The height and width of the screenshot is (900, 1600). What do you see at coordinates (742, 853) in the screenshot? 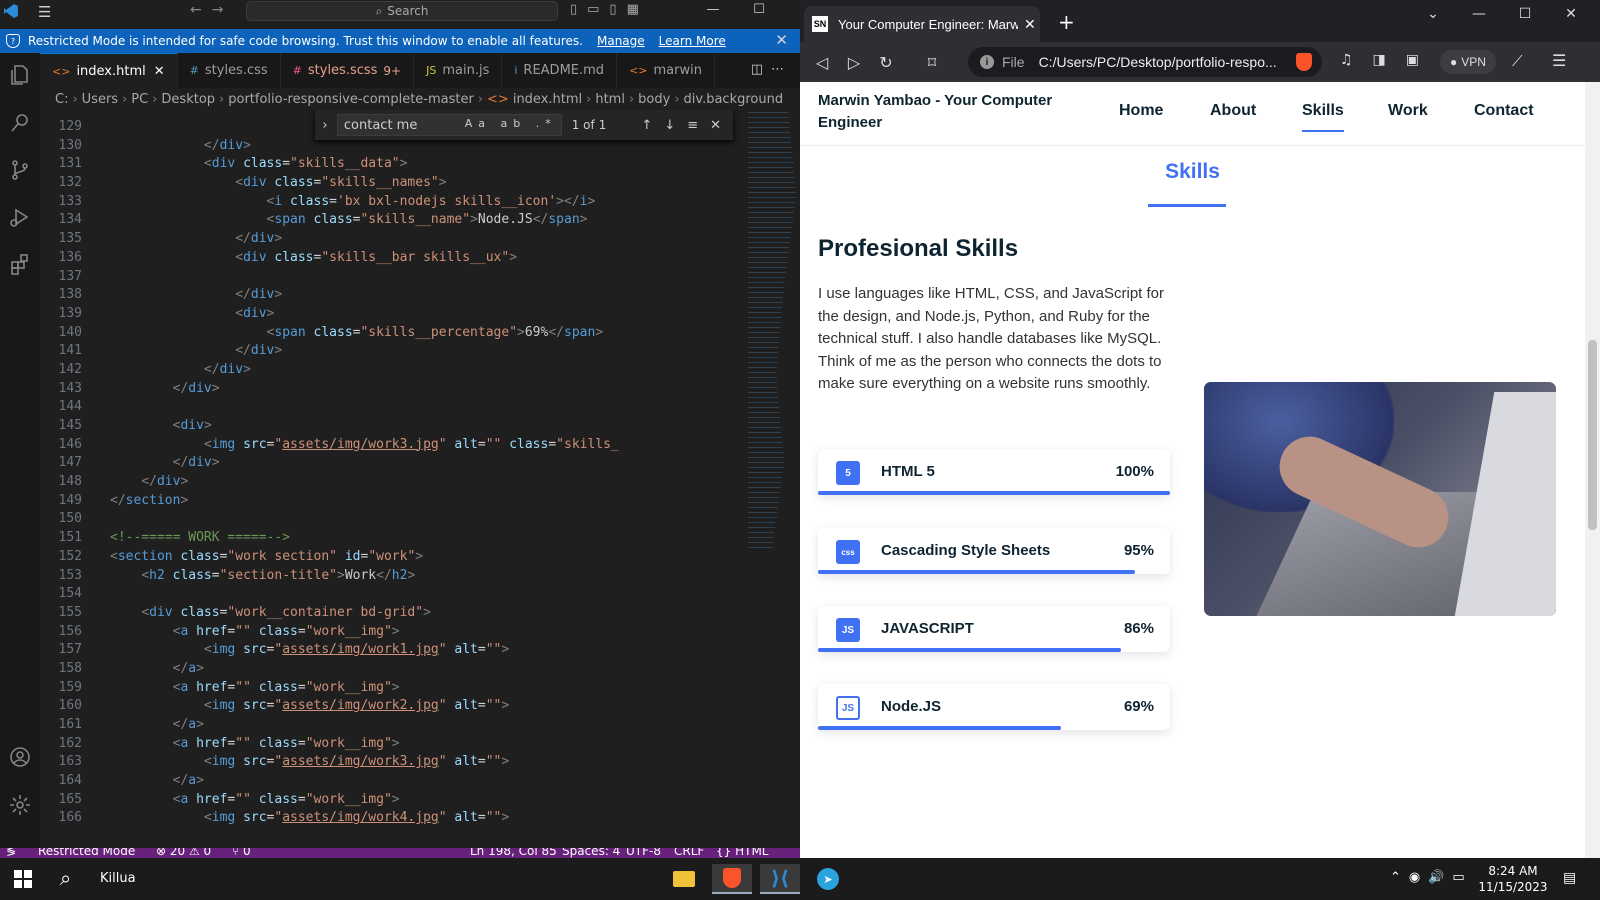
I see `language-mode: {} HTML` at bounding box center [742, 853].